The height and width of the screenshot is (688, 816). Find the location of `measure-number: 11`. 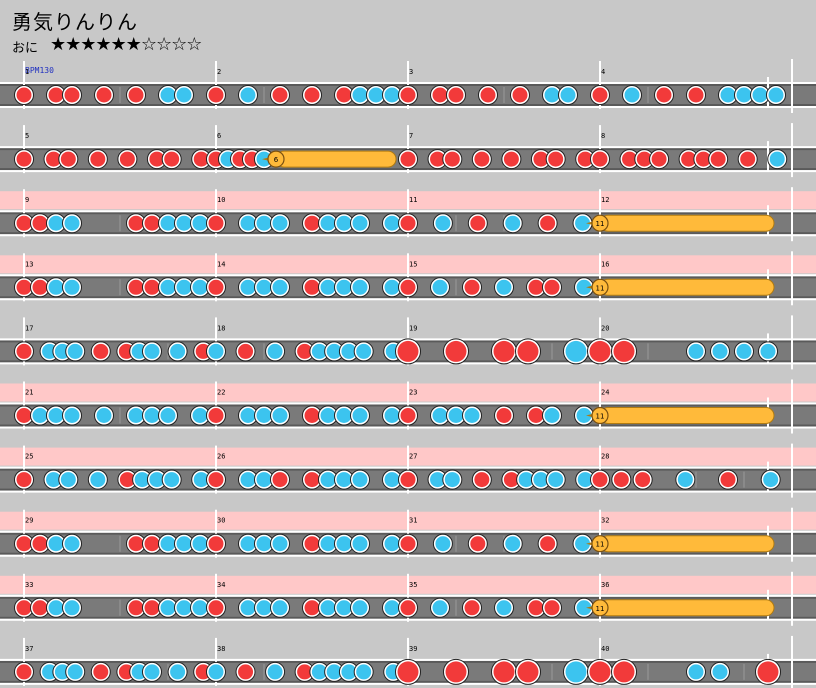

measure-number: 11 is located at coordinates (413, 200).